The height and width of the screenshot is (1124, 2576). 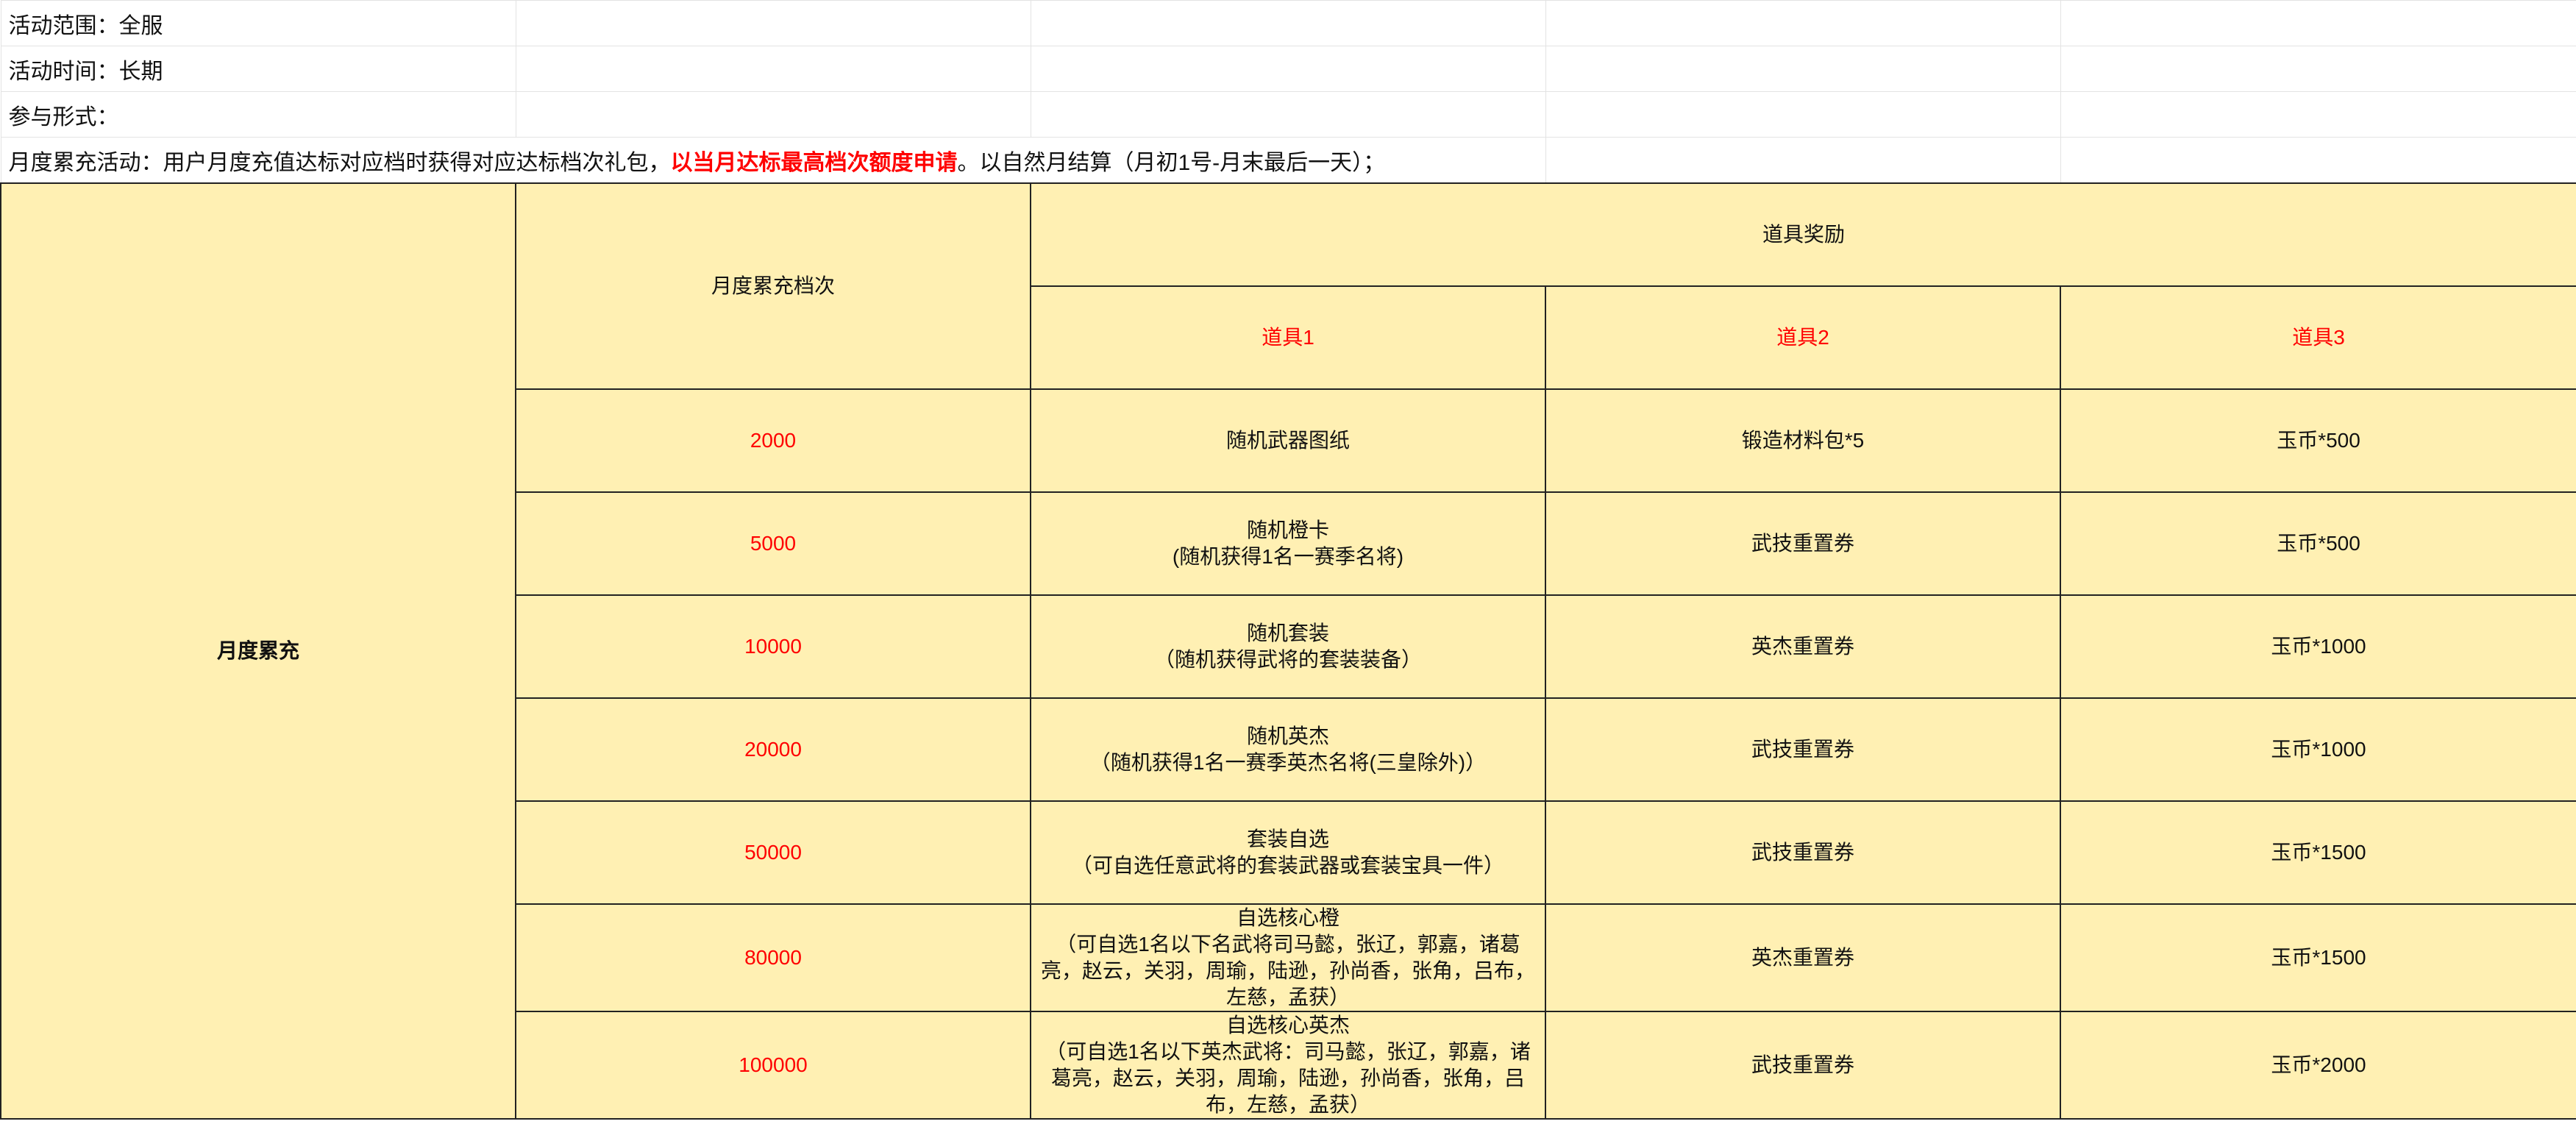 I want to click on item1-cell: 随机武器图纸, so click(x=1288, y=440).